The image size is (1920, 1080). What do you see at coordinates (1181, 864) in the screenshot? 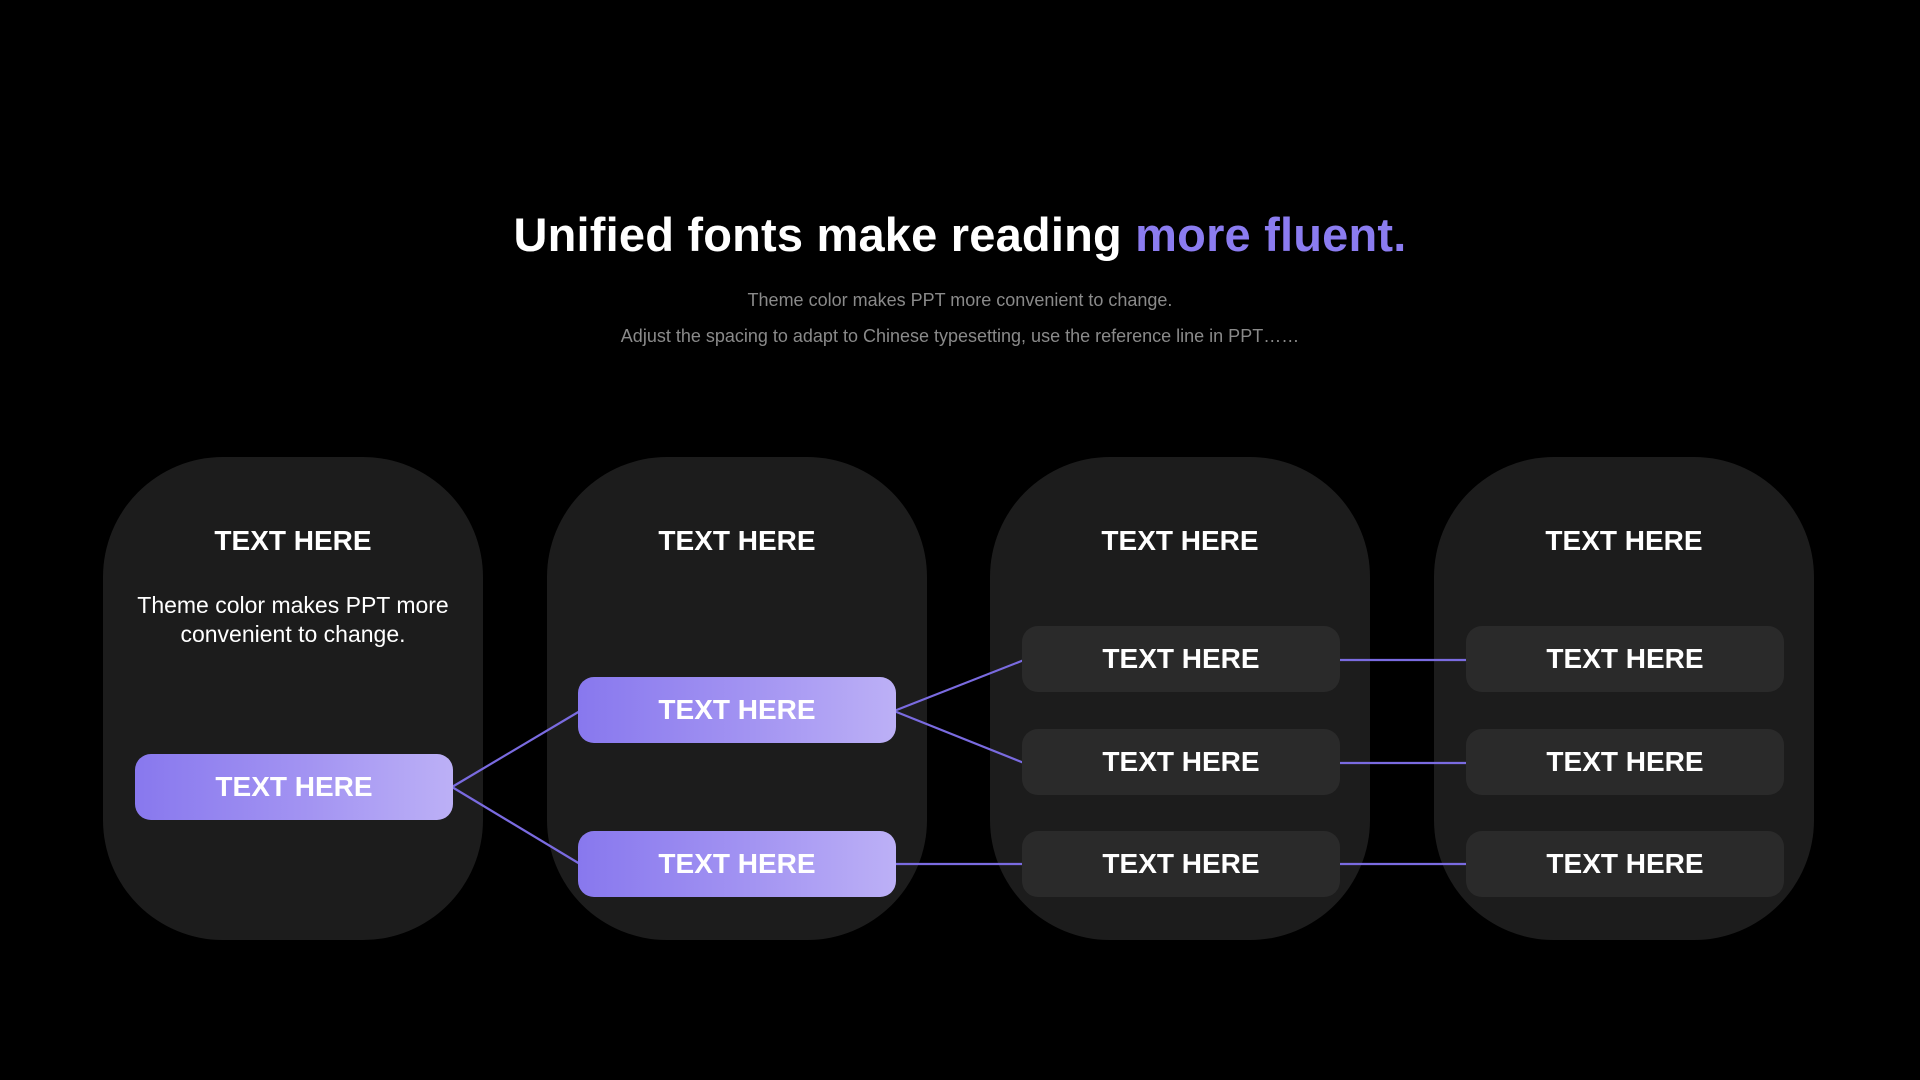
I see `column-3-node-3: TEXT HERE` at bounding box center [1181, 864].